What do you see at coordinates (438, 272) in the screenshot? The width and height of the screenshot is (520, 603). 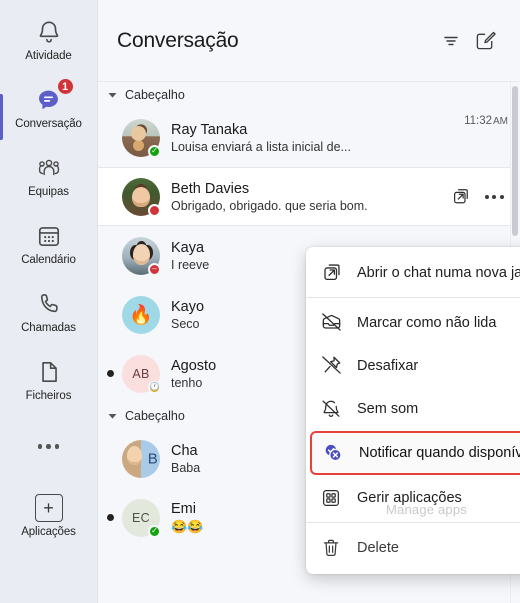 I see `menu-item-label: Abrir o chat numa nova janela` at bounding box center [438, 272].